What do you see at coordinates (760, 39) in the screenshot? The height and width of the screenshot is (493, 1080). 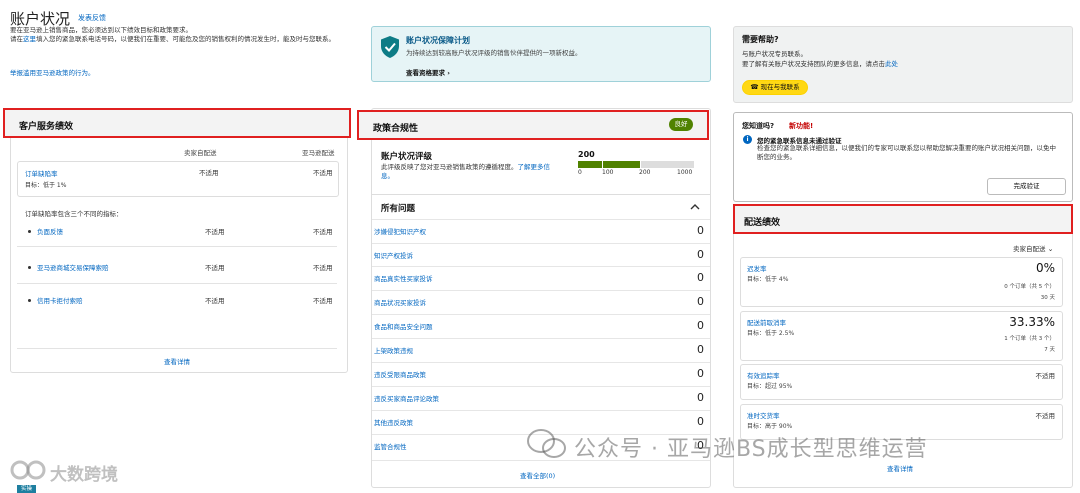 I see `help-title: 需要帮助?` at bounding box center [760, 39].